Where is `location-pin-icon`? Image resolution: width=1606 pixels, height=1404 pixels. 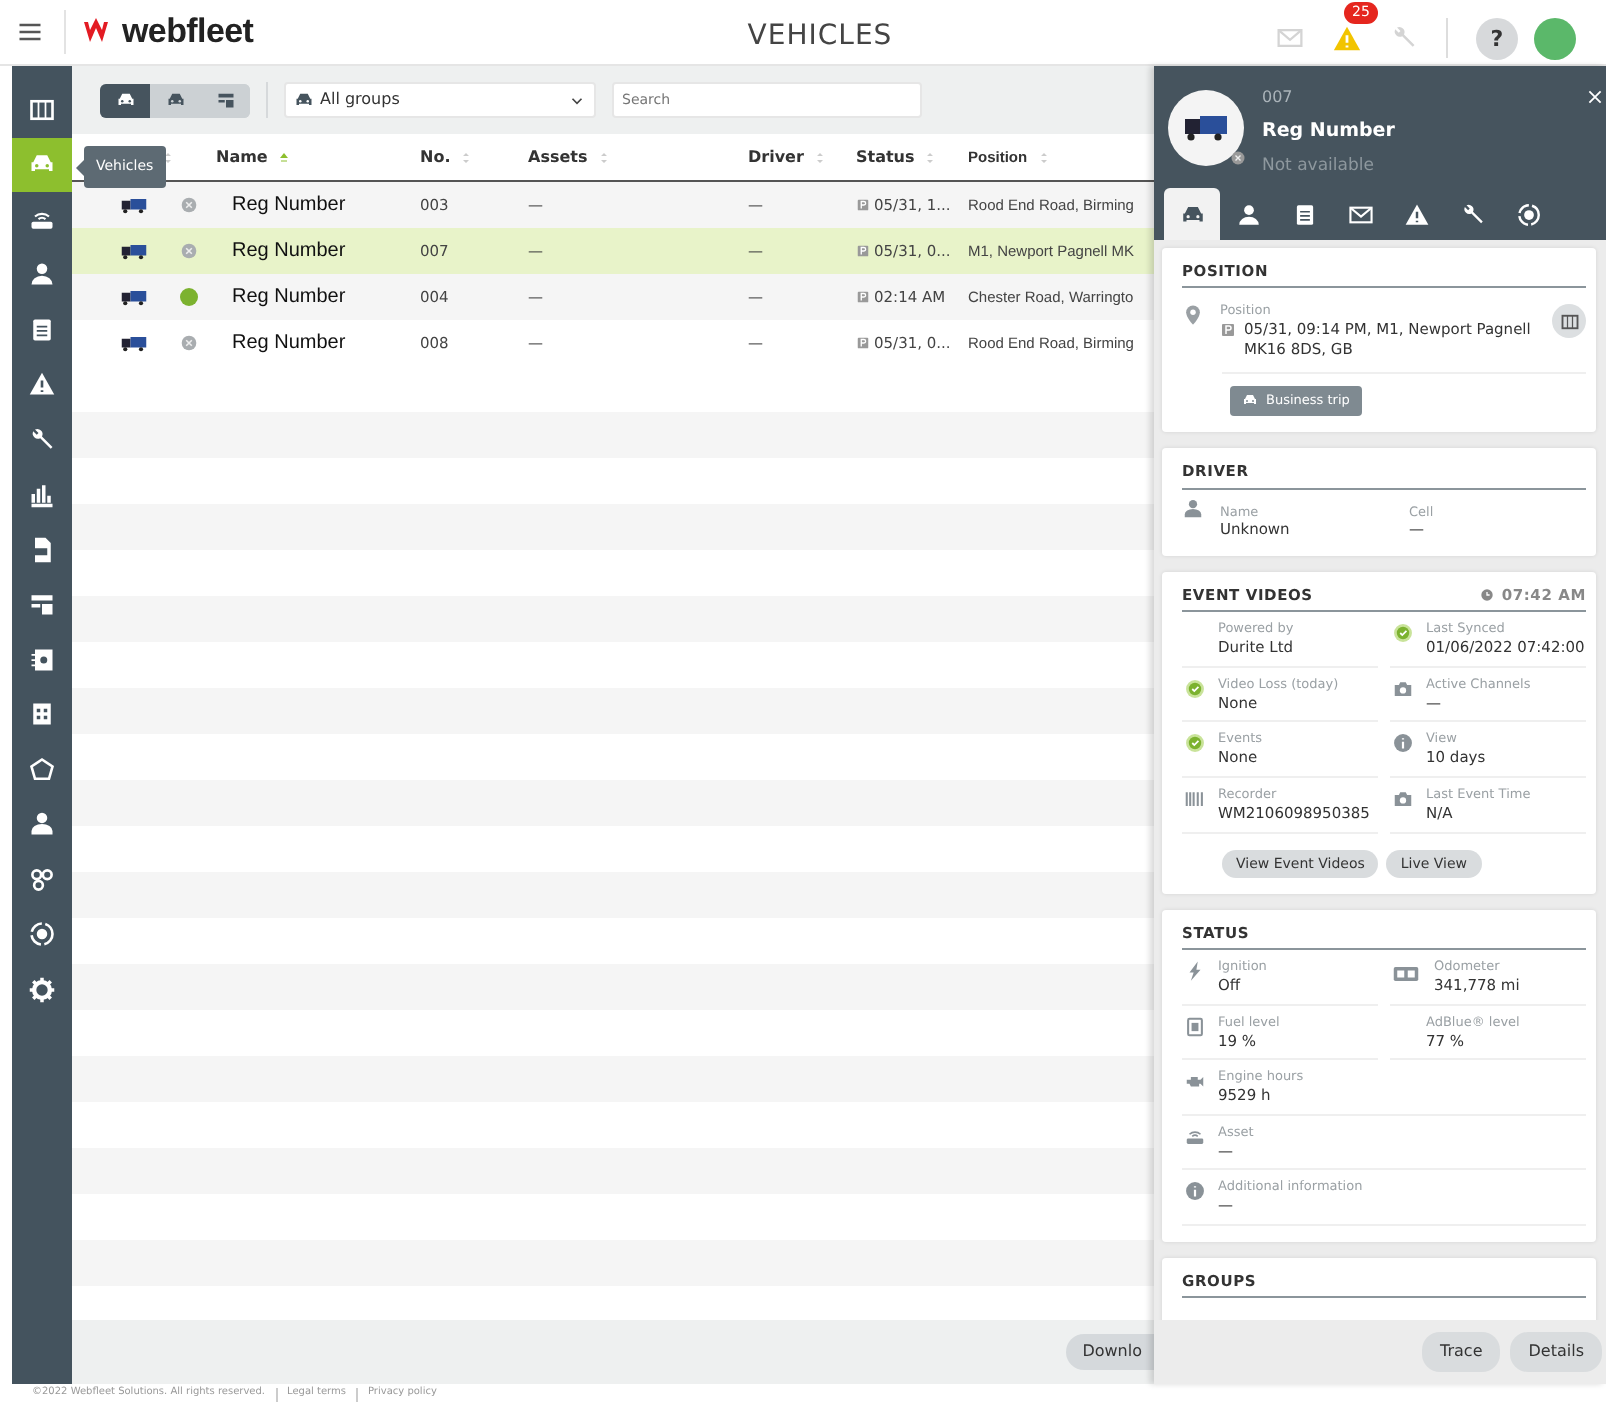 location-pin-icon is located at coordinates (1193, 315).